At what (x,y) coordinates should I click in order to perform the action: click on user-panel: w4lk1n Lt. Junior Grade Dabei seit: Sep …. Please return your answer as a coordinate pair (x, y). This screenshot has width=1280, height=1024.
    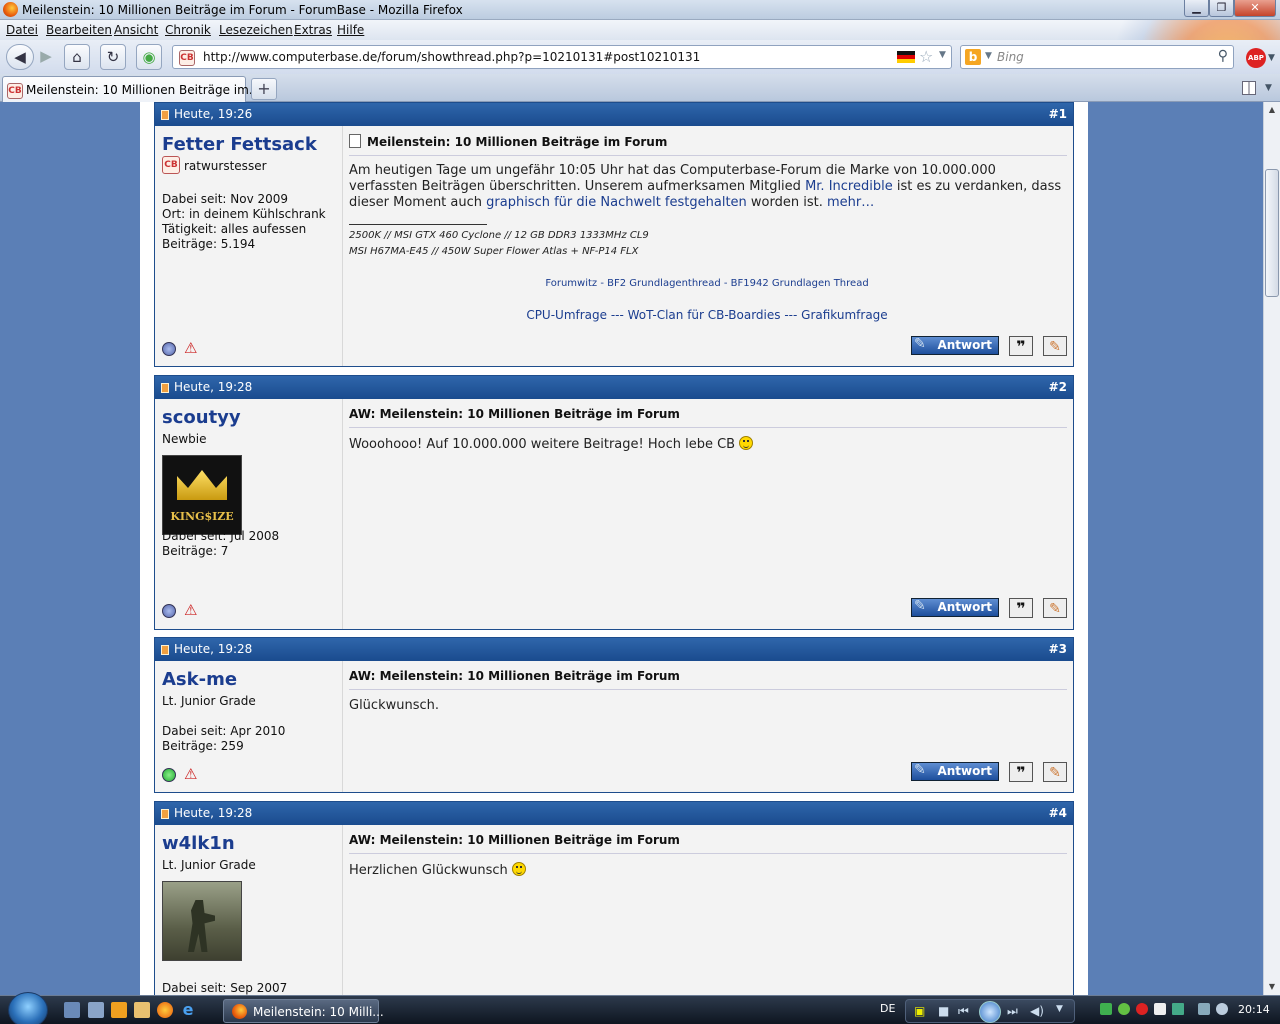
    Looking at the image, I should click on (249, 910).